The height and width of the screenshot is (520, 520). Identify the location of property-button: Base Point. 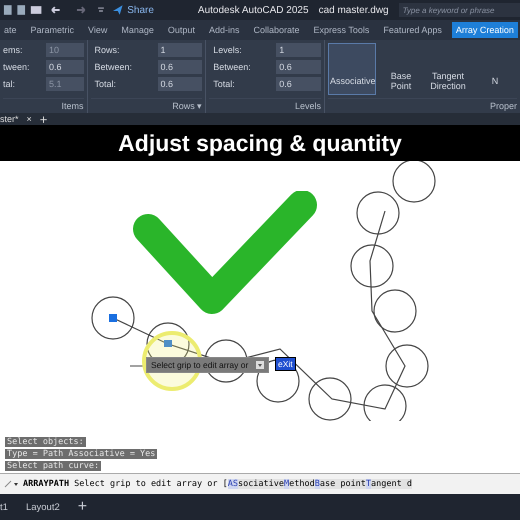
(400, 69).